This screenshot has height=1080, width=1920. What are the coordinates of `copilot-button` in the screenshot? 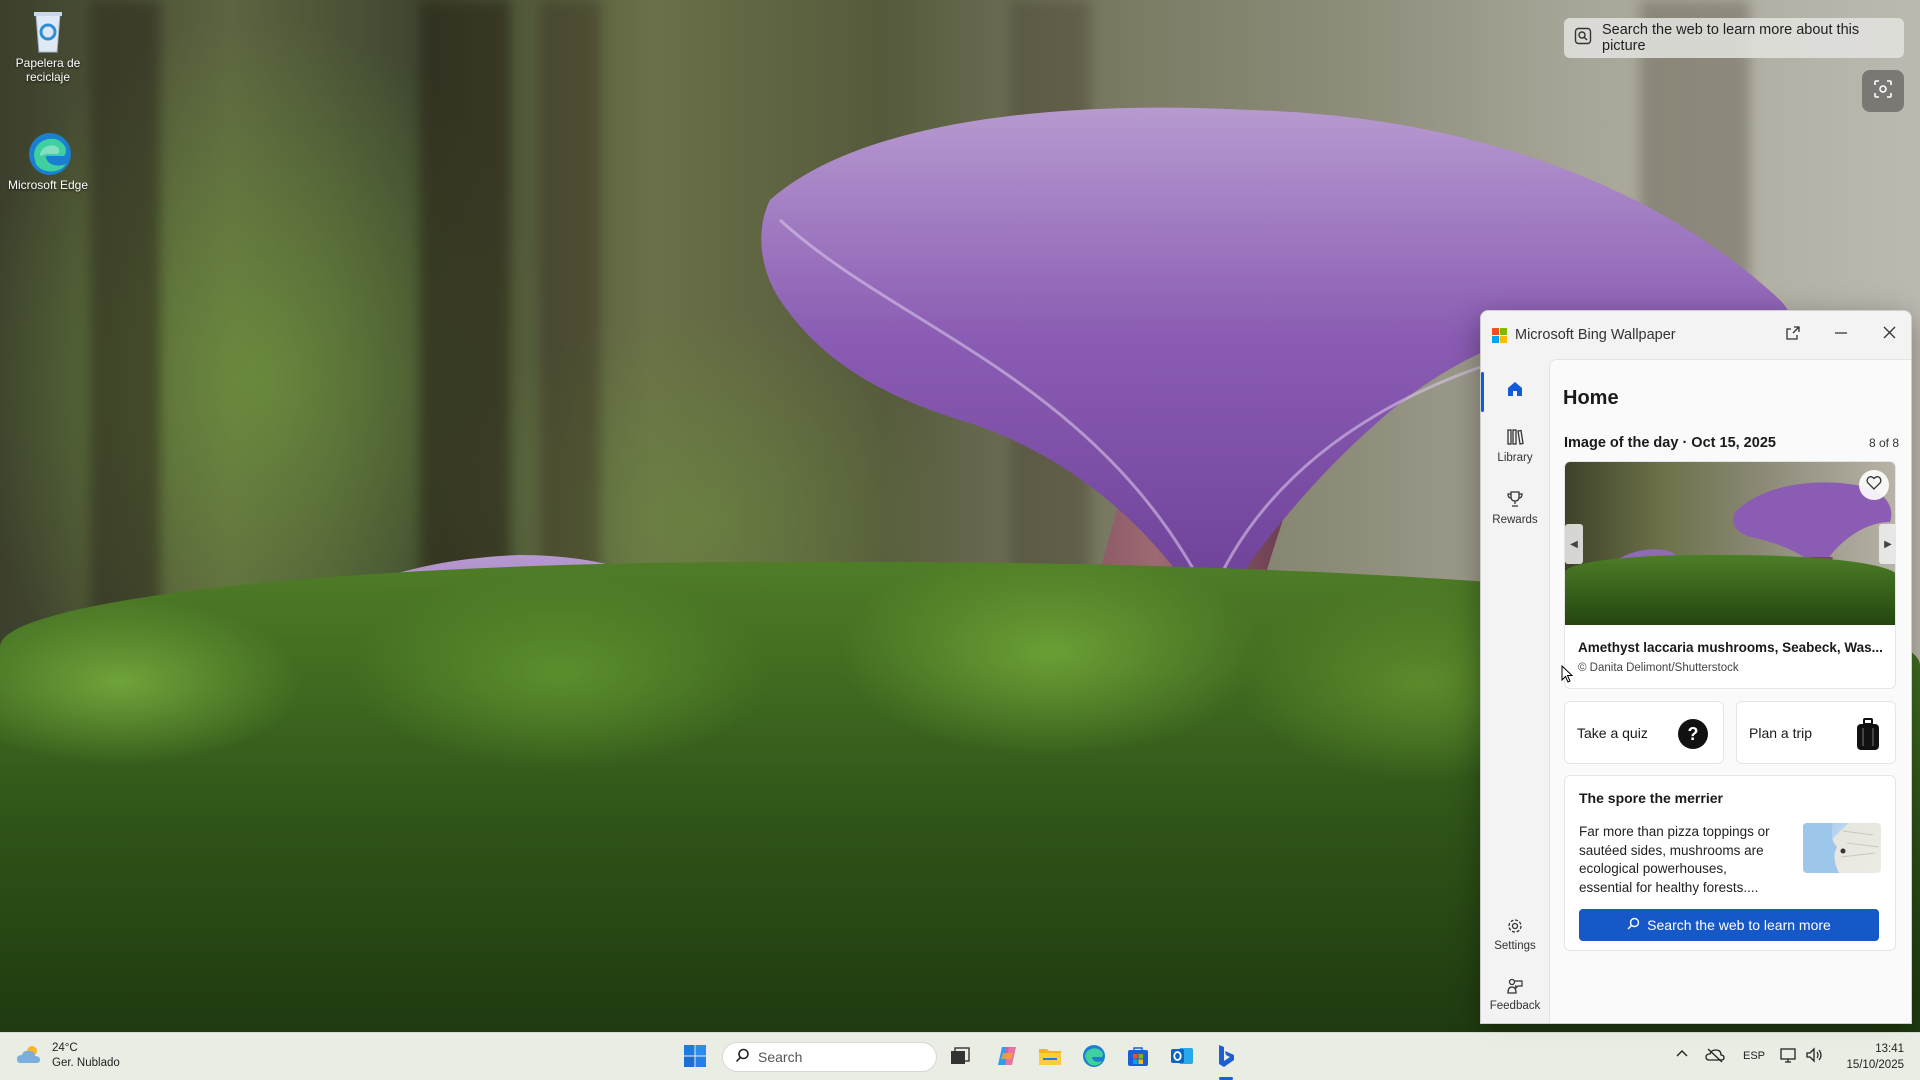 It's located at (1007, 1058).